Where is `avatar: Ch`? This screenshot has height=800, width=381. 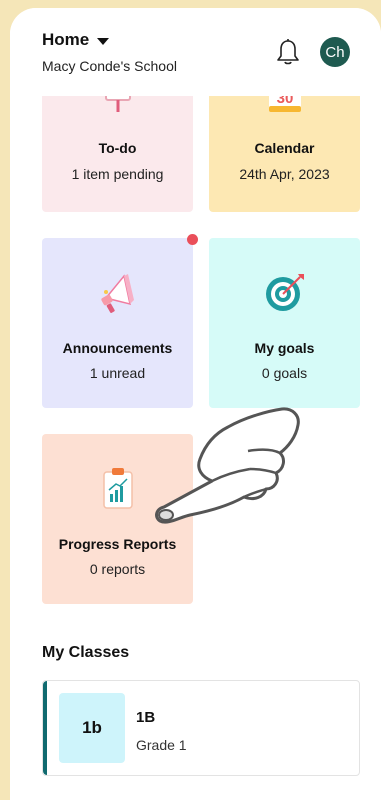 avatar: Ch is located at coordinates (335, 52).